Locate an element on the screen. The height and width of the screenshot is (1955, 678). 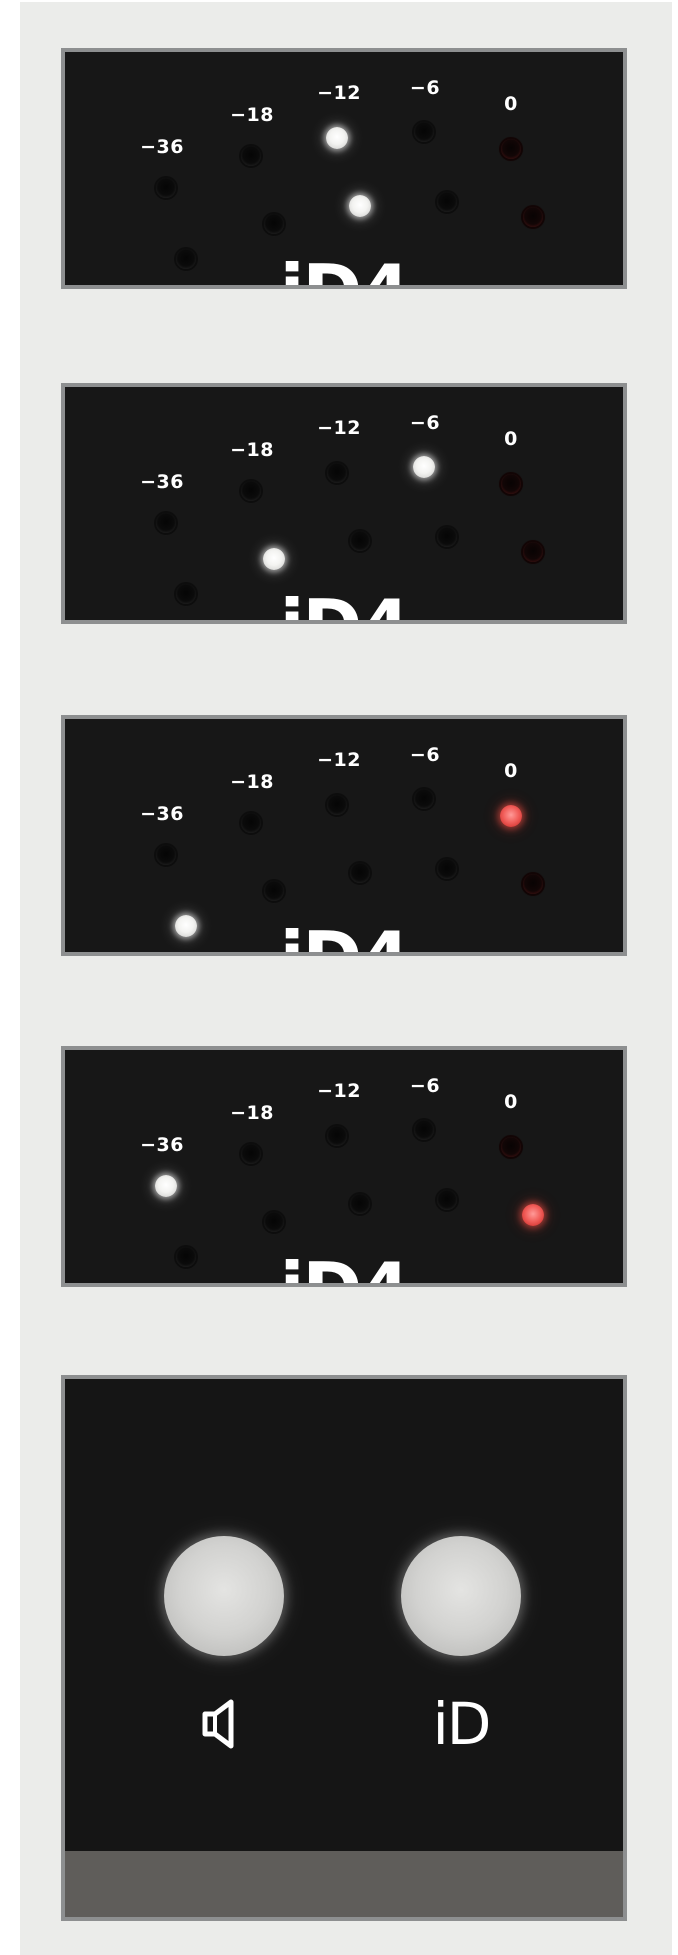
meter-panel-1: −36 −18 −12 −6 0 iD4 is located at coordinates (344, 168).